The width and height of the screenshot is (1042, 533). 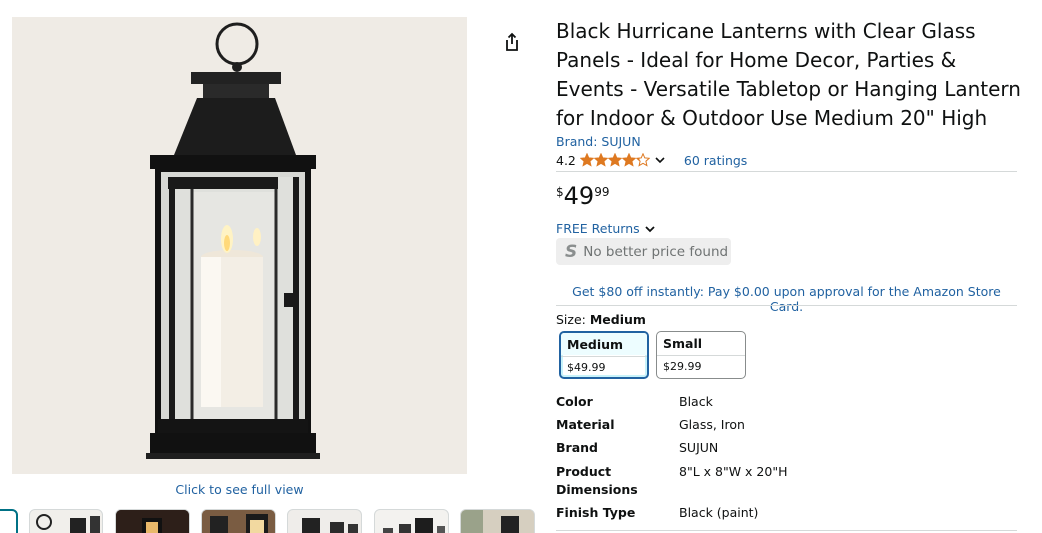 I want to click on size-option-medium: Medium $49.99, so click(x=604, y=355).